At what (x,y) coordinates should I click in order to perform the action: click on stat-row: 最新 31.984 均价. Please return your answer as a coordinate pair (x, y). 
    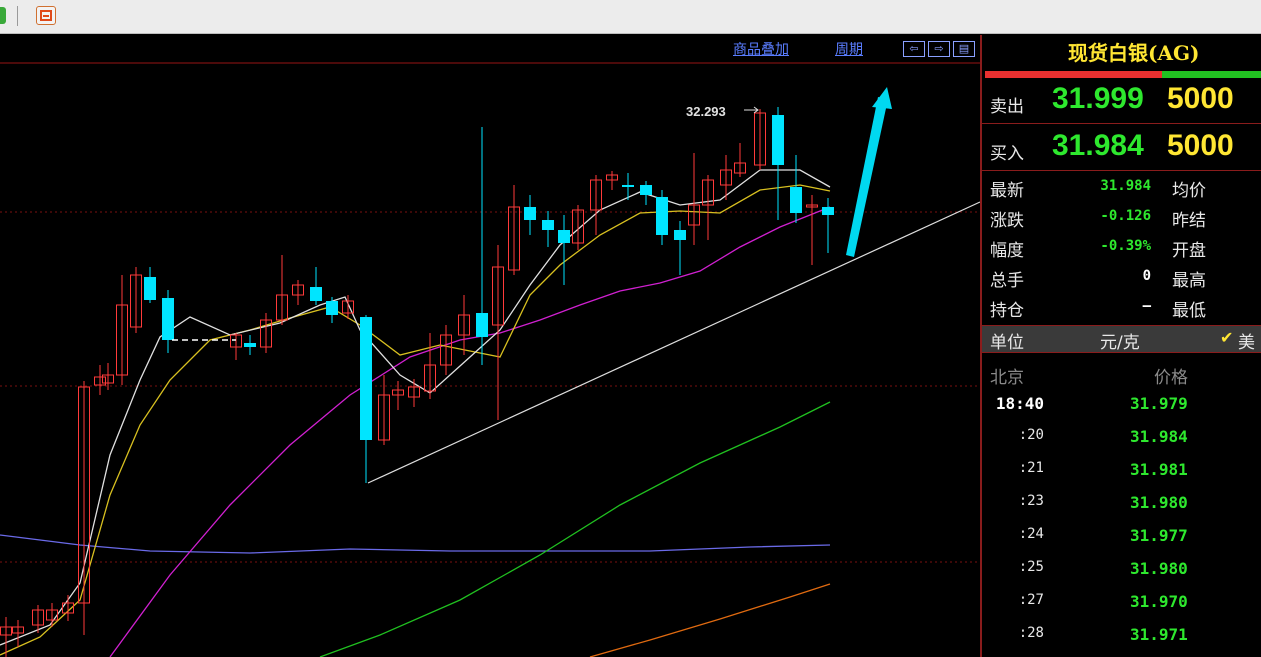
    Looking at the image, I should click on (1121, 188).